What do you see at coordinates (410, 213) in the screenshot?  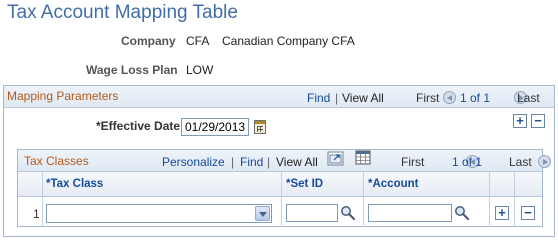 I see `account-input` at bounding box center [410, 213].